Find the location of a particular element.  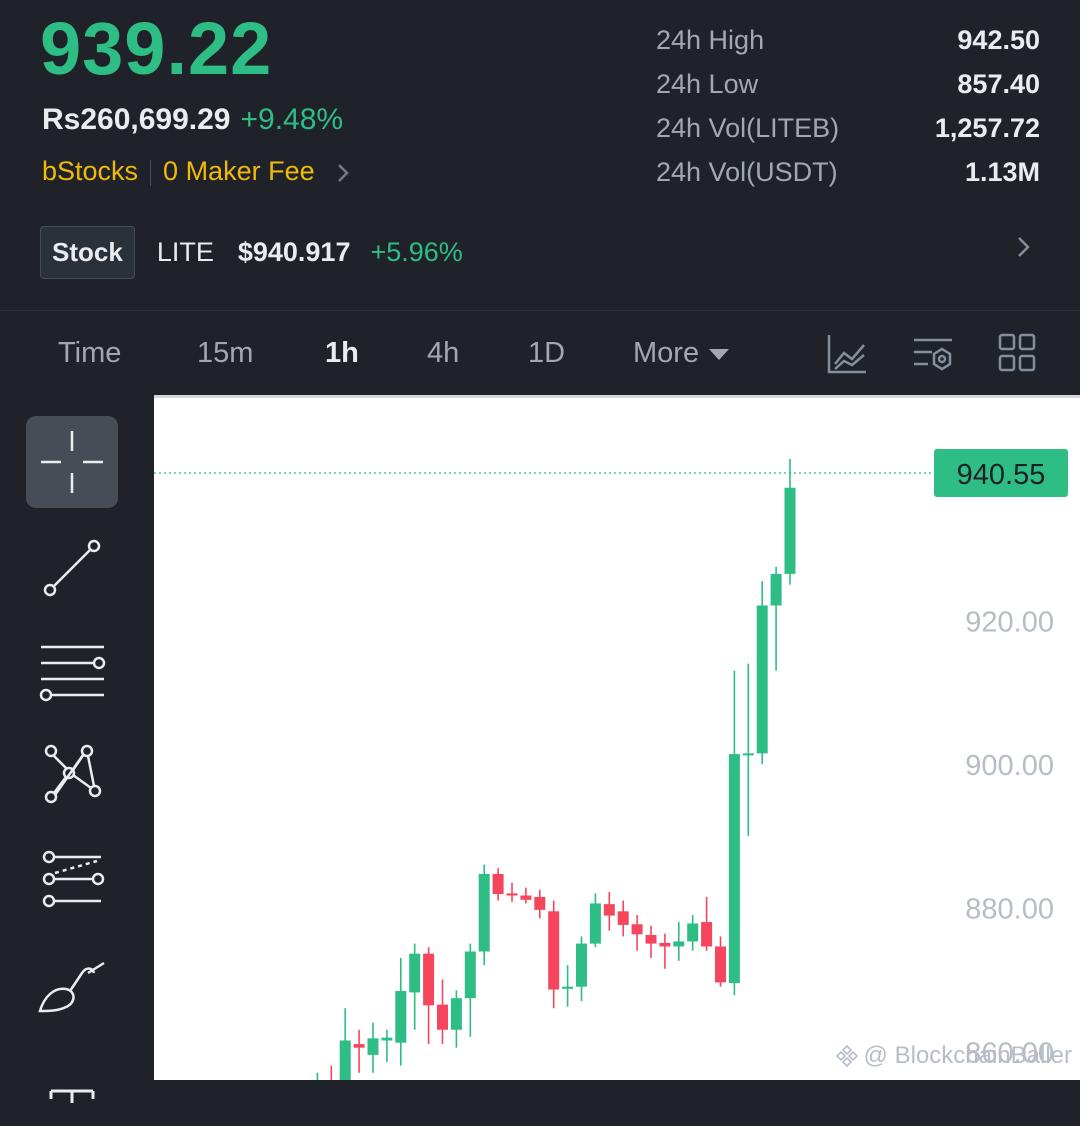

crosshair-tool is located at coordinates (72, 462).